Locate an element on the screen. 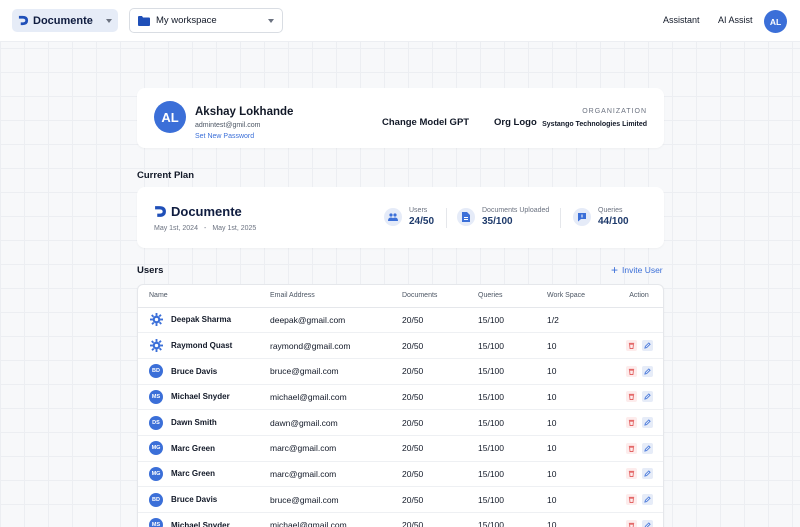 This screenshot has height=527, width=800. stat-queries: Queries 44/100 is located at coordinates (601, 217).